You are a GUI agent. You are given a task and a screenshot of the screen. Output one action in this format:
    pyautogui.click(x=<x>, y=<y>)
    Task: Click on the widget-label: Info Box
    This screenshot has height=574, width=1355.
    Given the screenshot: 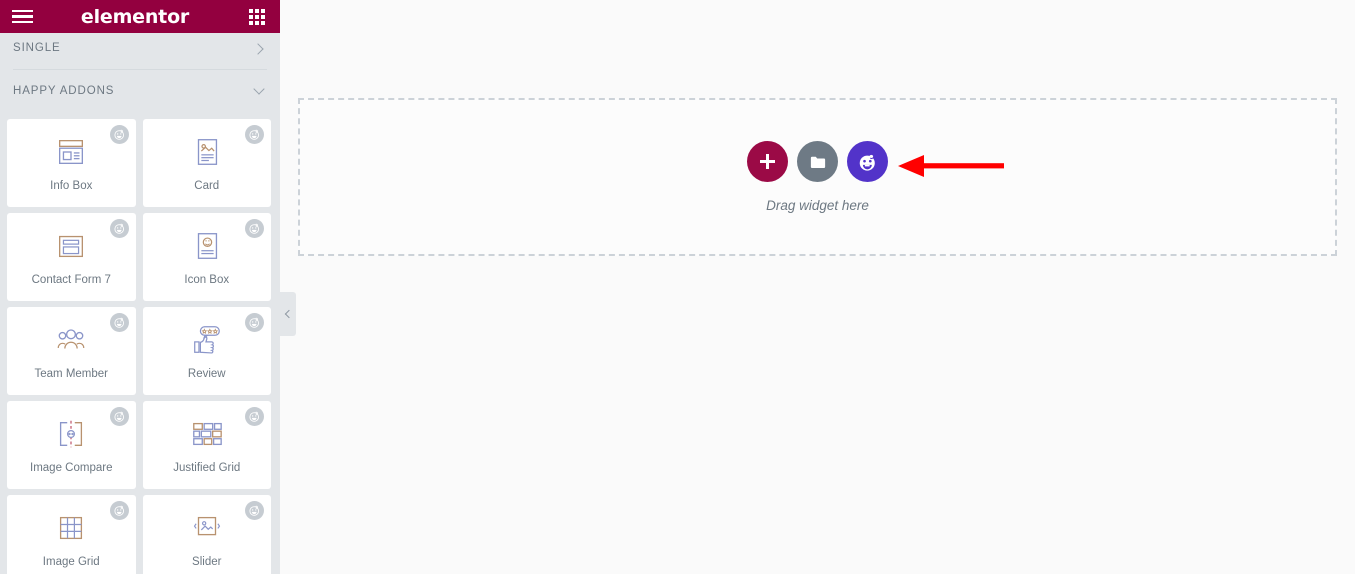 What is the action you would take?
    pyautogui.click(x=71, y=185)
    